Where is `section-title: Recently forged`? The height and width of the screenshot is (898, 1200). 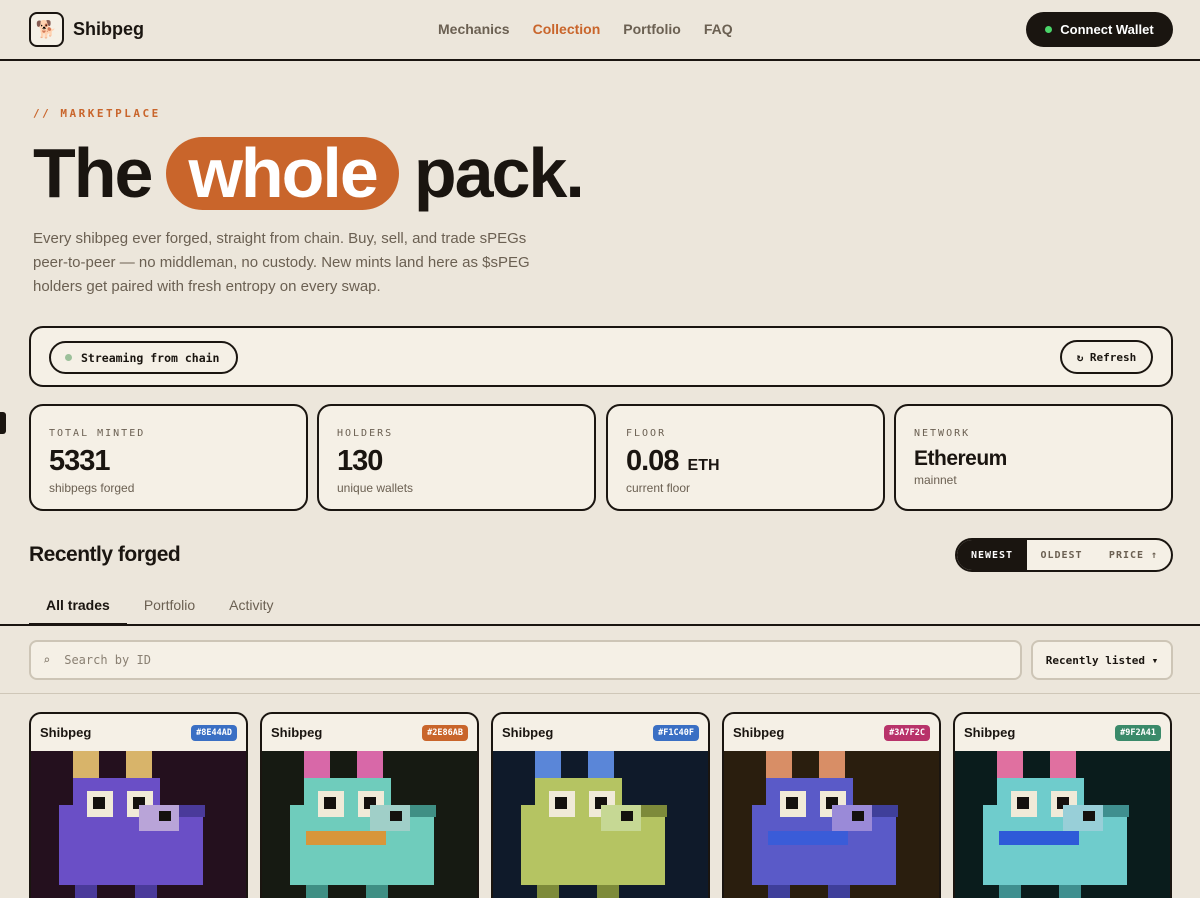 section-title: Recently forged is located at coordinates (105, 554).